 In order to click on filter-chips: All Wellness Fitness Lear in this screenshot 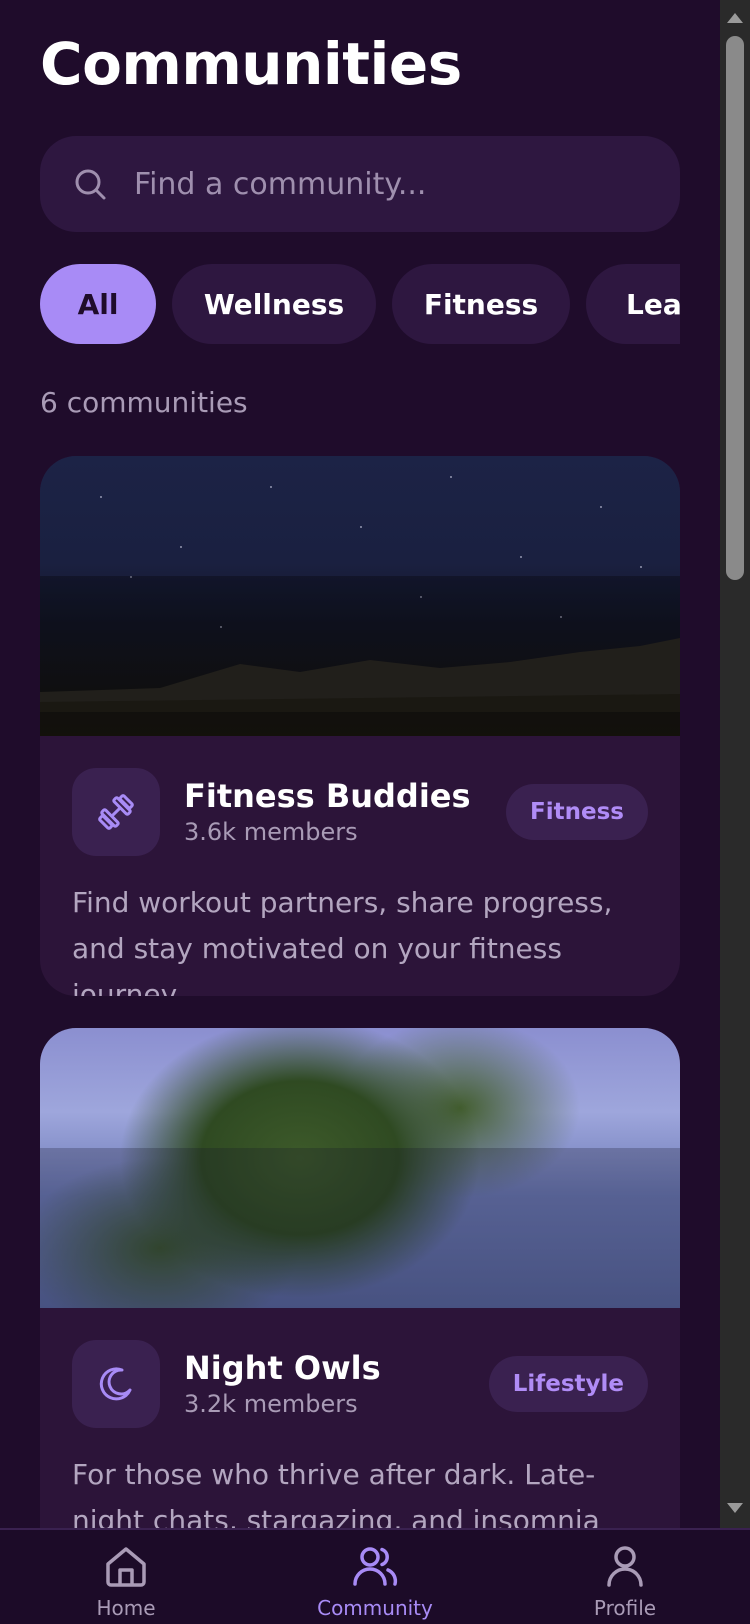, I will do `click(360, 304)`.